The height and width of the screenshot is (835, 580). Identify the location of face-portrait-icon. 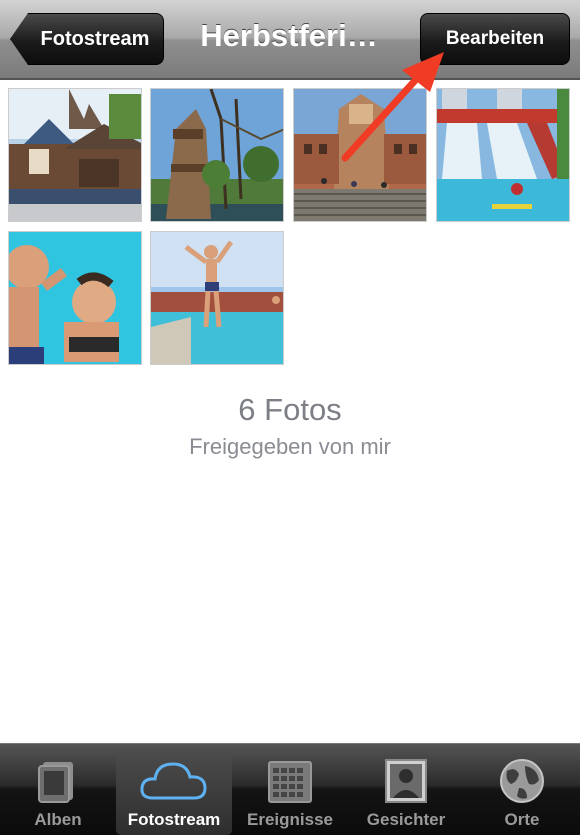
(406, 781).